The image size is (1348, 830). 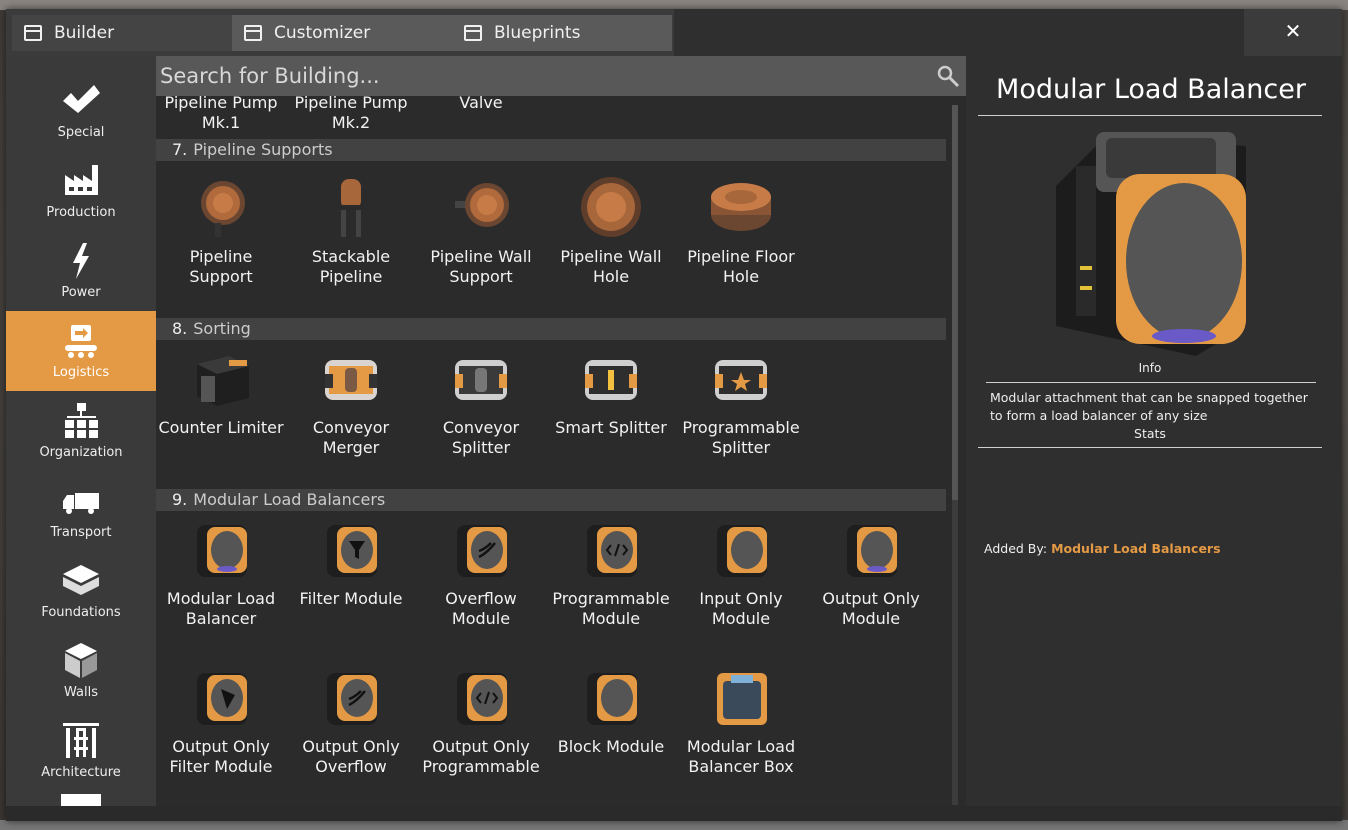 What do you see at coordinates (122, 33) in the screenshot?
I see `tab-builder: Builder` at bounding box center [122, 33].